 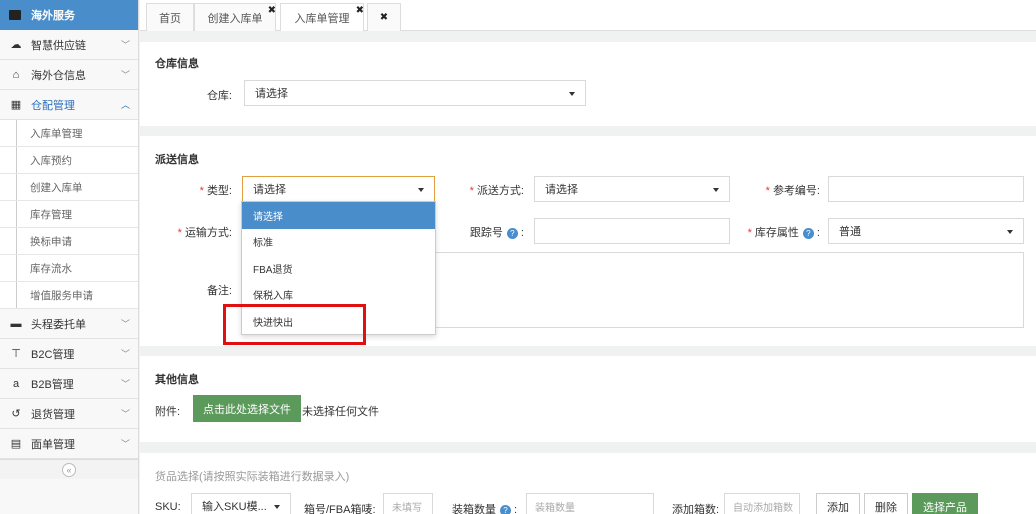 I want to click on sidebar-item-label: 仓配管理, so click(x=53, y=105).